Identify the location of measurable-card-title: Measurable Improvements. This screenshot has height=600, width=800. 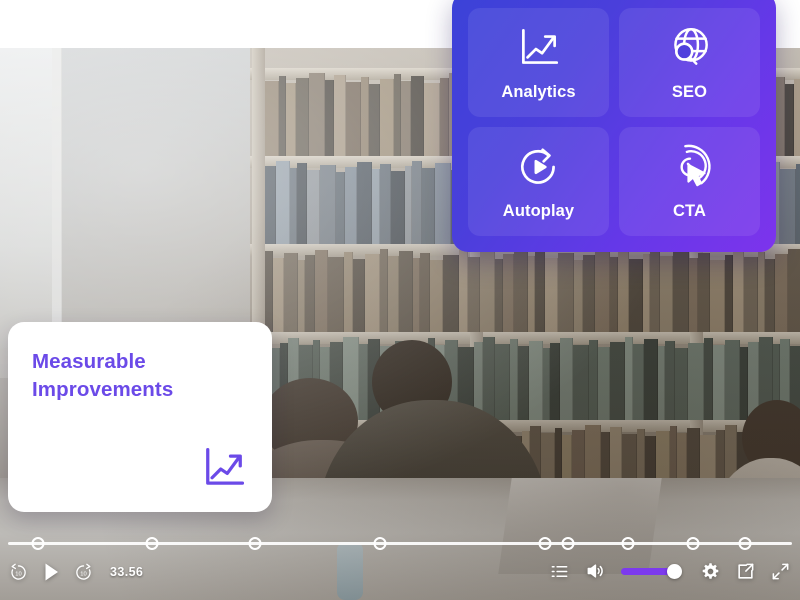
(140, 375).